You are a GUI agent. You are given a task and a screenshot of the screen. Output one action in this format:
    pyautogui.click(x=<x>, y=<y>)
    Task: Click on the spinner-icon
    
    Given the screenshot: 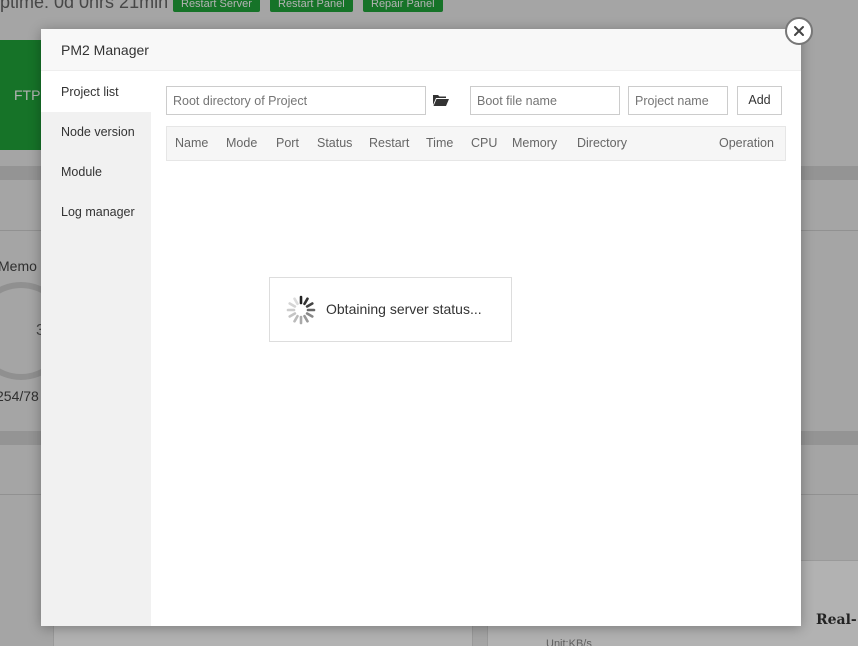 What is the action you would take?
    pyautogui.click(x=301, y=310)
    